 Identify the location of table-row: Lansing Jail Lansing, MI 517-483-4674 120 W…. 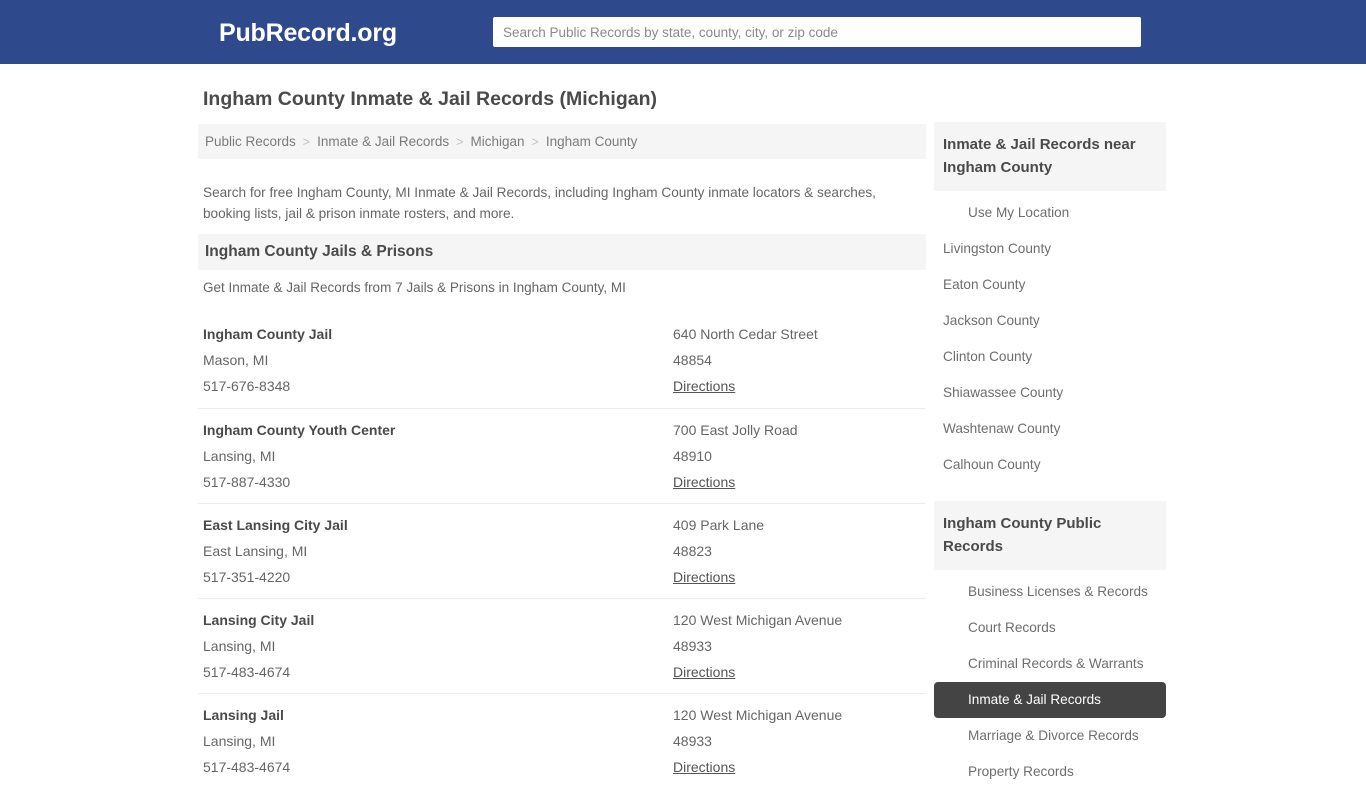
(562, 740).